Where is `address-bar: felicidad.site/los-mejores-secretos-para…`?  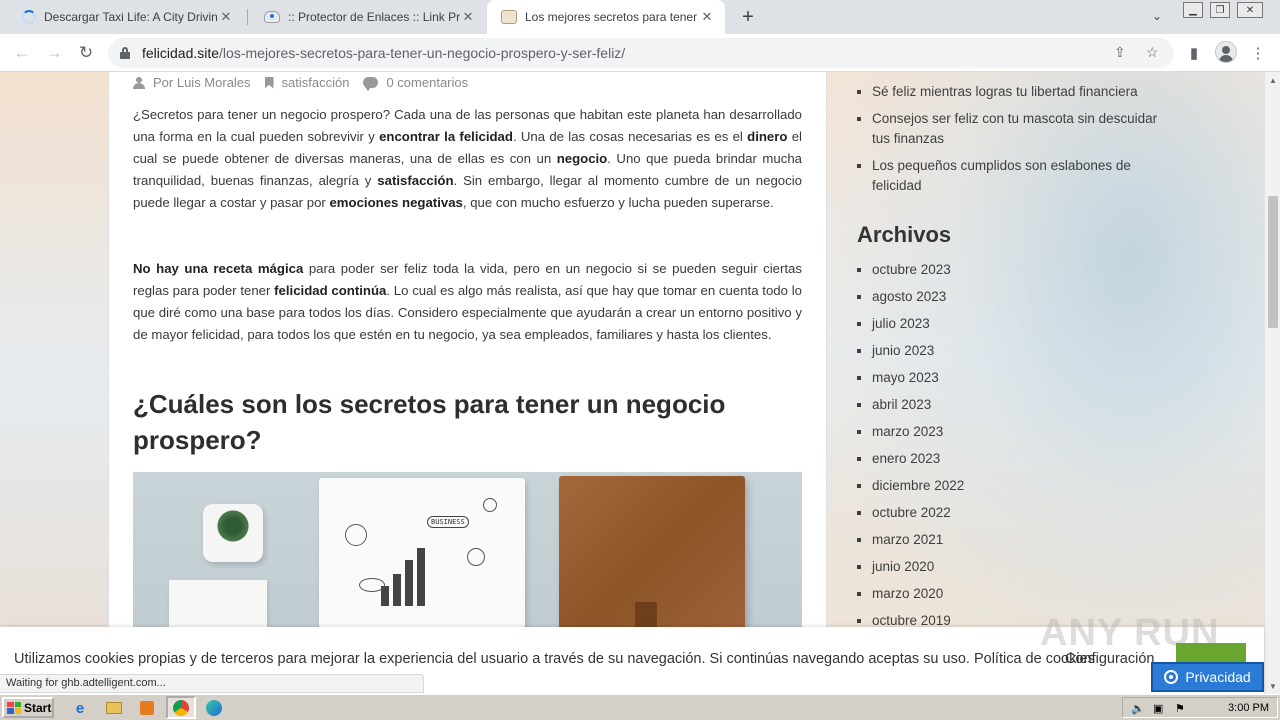 address-bar: felicidad.site/los-mejores-secretos-para… is located at coordinates (641, 53).